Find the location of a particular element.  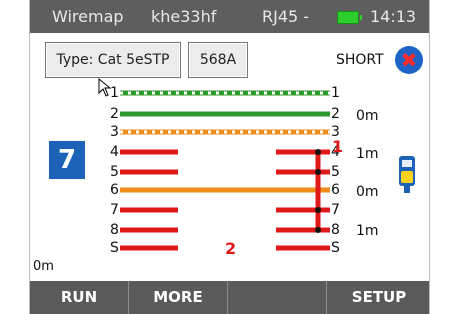

left-pin-label: 5 is located at coordinates (114, 172).